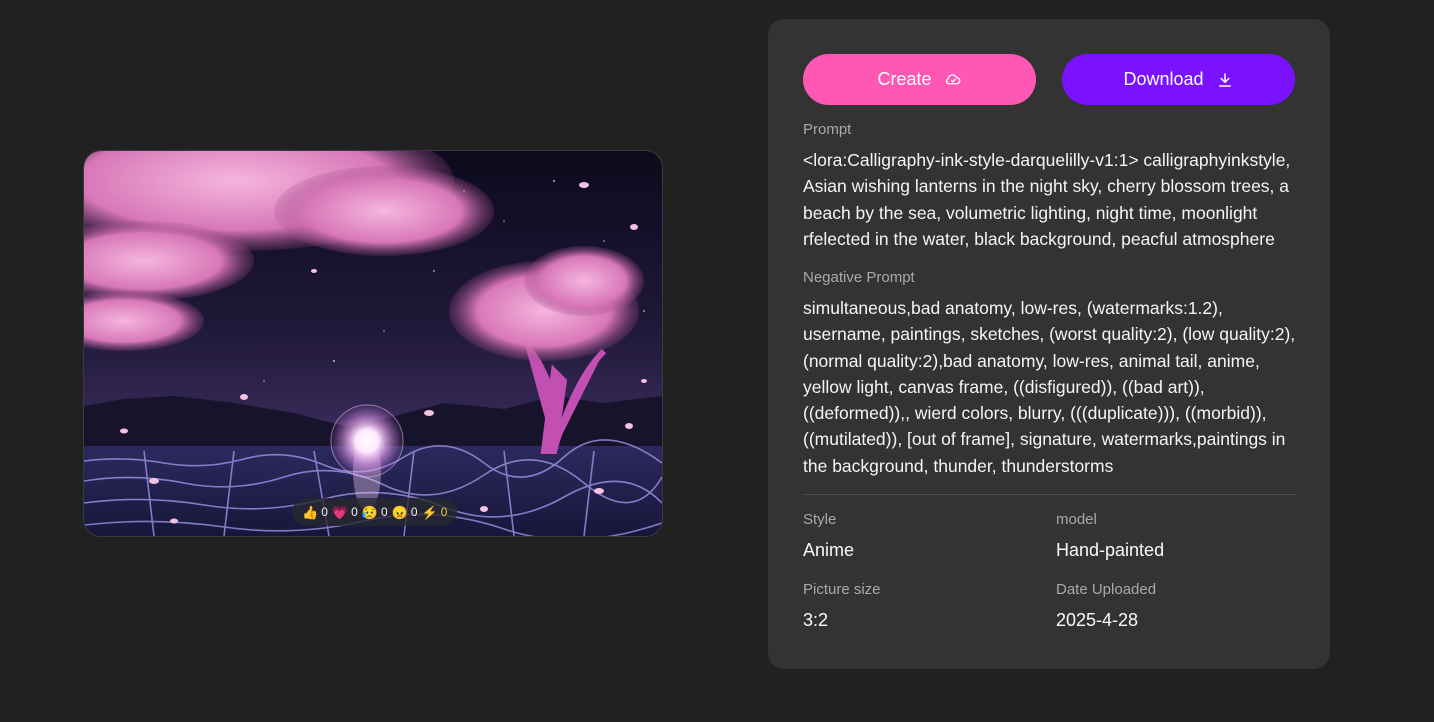 This screenshot has height=722, width=1434. I want to click on reaction-bar: 👍 0 💗 0 😥 0 😠 0 ⚡ 0, so click(375, 512).